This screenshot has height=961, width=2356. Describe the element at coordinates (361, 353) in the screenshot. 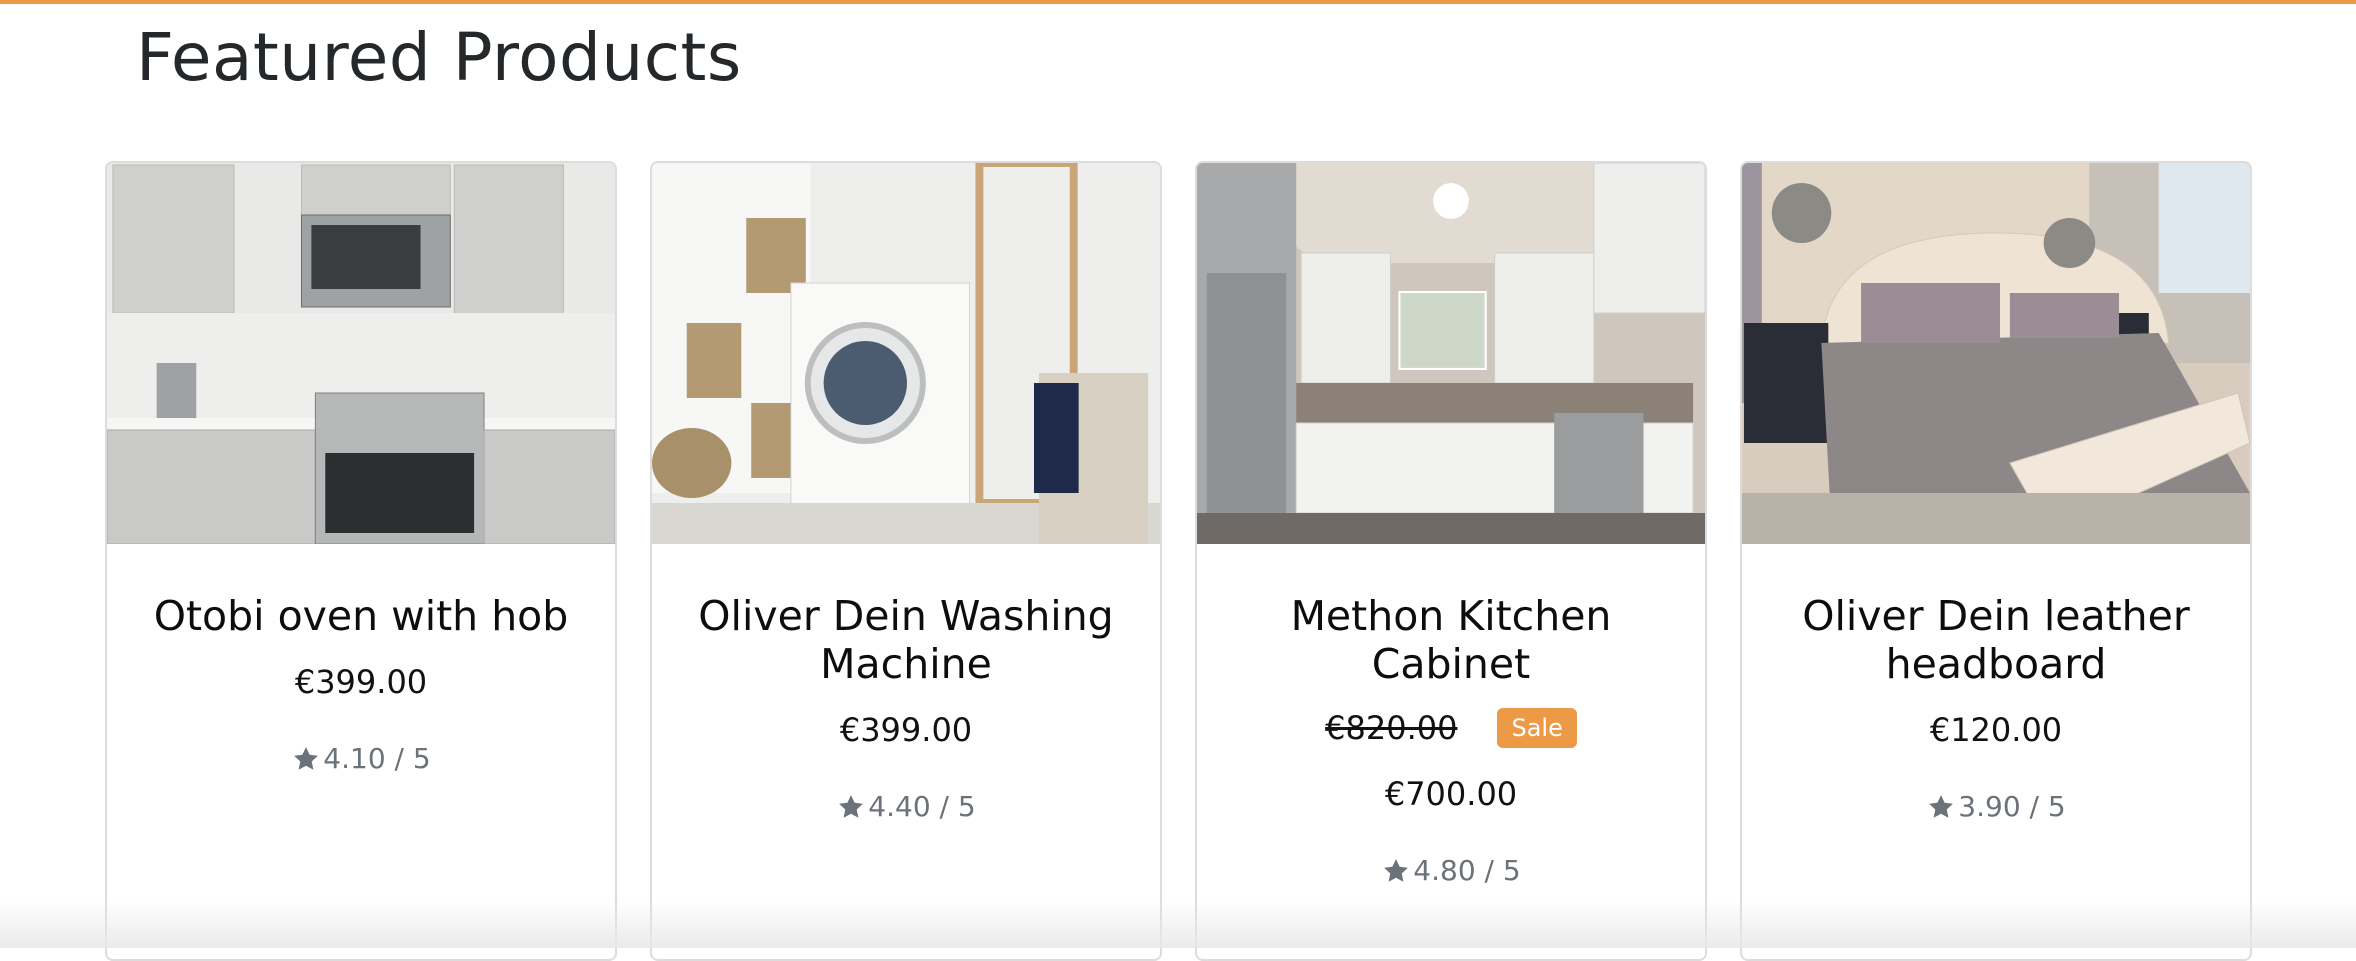

I see `product-image-oven` at that location.